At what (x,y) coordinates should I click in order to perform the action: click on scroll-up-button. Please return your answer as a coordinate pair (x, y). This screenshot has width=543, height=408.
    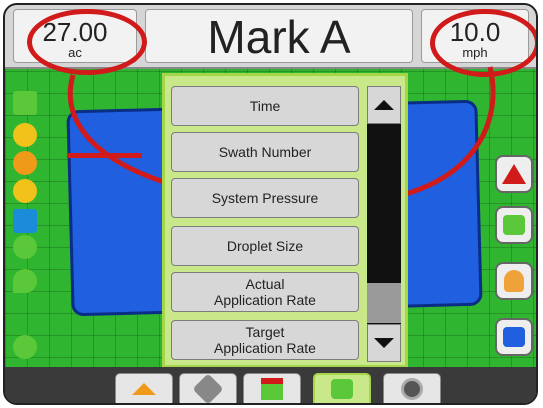
    Looking at the image, I should click on (384, 105).